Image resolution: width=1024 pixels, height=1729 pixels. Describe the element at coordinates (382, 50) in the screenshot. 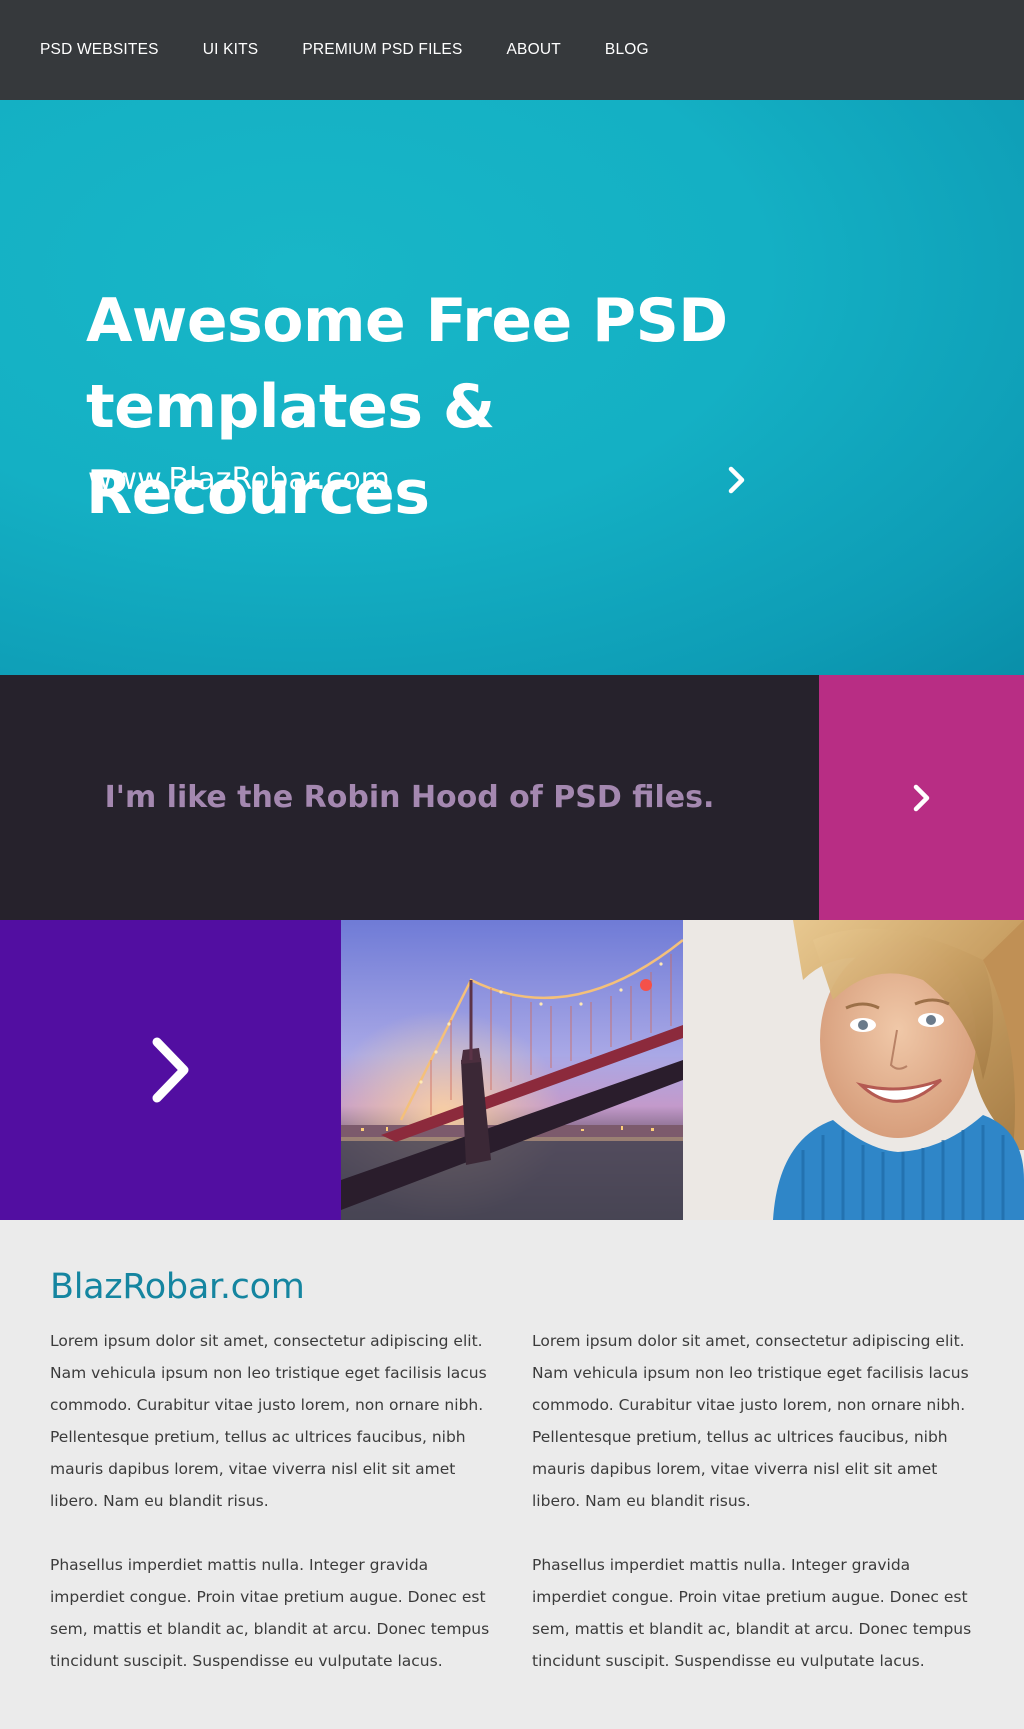

I see `nav-item-premium-psd-files: PREMIUM PSD FILES` at that location.